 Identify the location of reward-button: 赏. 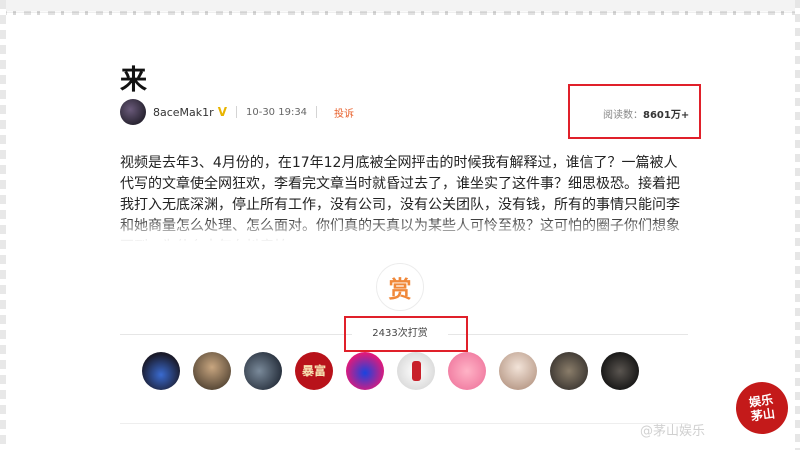
(400, 287).